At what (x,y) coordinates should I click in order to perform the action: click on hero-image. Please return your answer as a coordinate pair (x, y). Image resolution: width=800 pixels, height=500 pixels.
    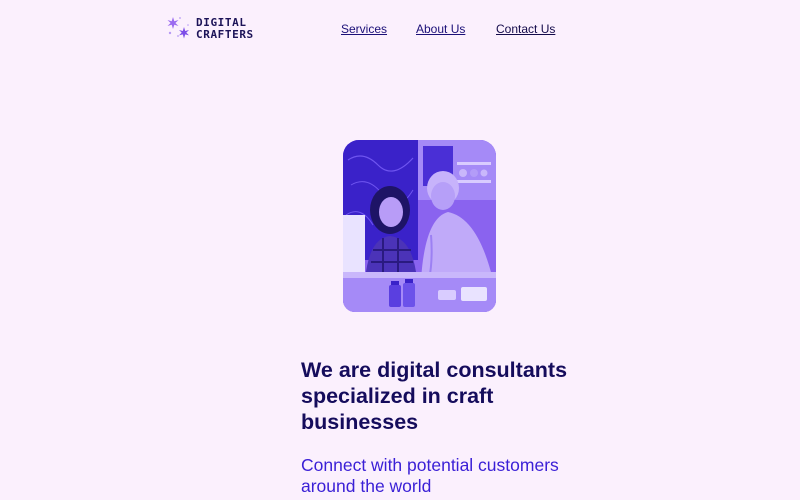
    Looking at the image, I should click on (419, 226).